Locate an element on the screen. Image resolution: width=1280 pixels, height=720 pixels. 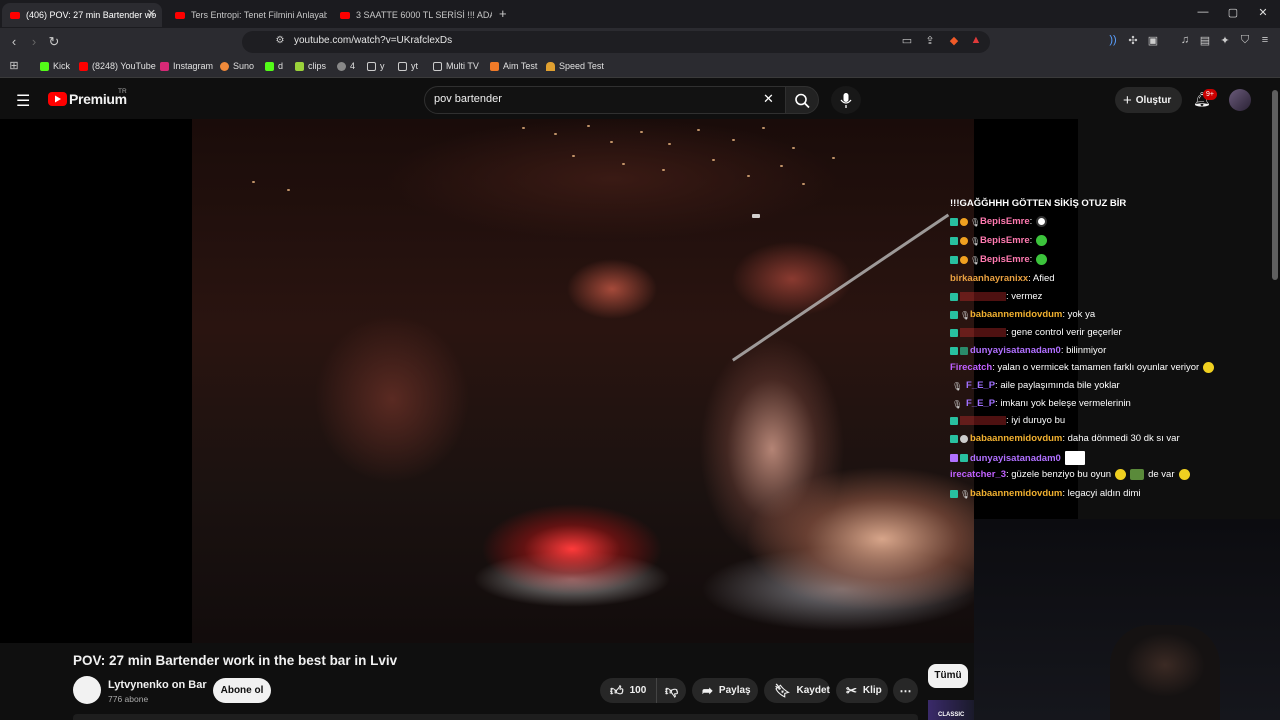
site-info-icon: ⚙ is located at coordinates (280, 40).